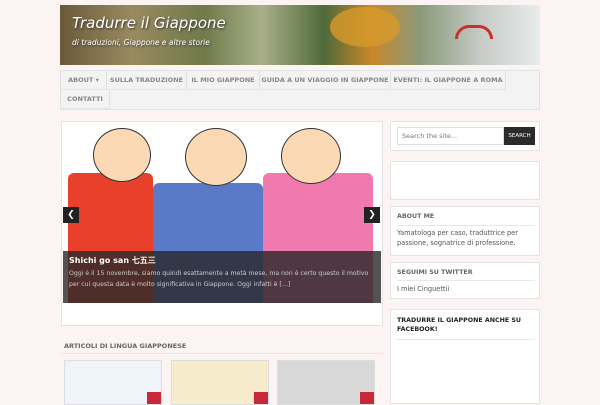 The height and width of the screenshot is (405, 600). What do you see at coordinates (465, 356) in the screenshot?
I see `facebook-widget: TRADURRE IL GIAPPONE ANCHE SU FACEBOOK!` at bounding box center [465, 356].